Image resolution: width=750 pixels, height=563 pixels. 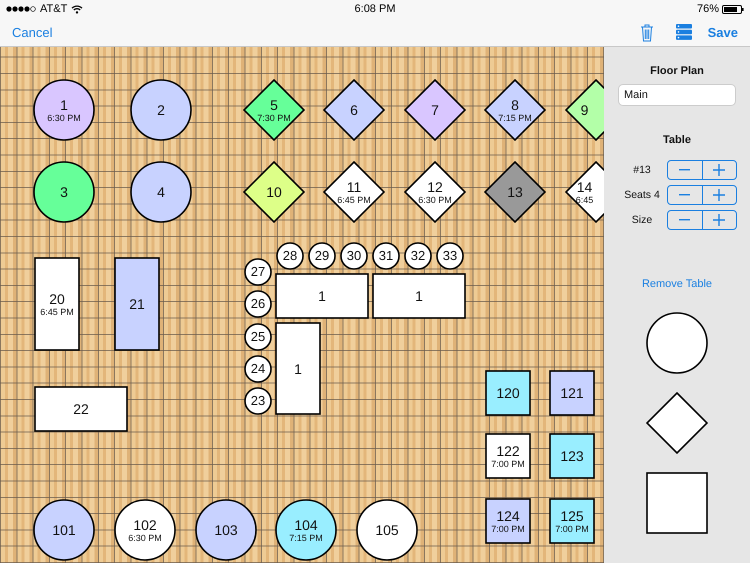 I want to click on table-number: 22, so click(x=81, y=409).